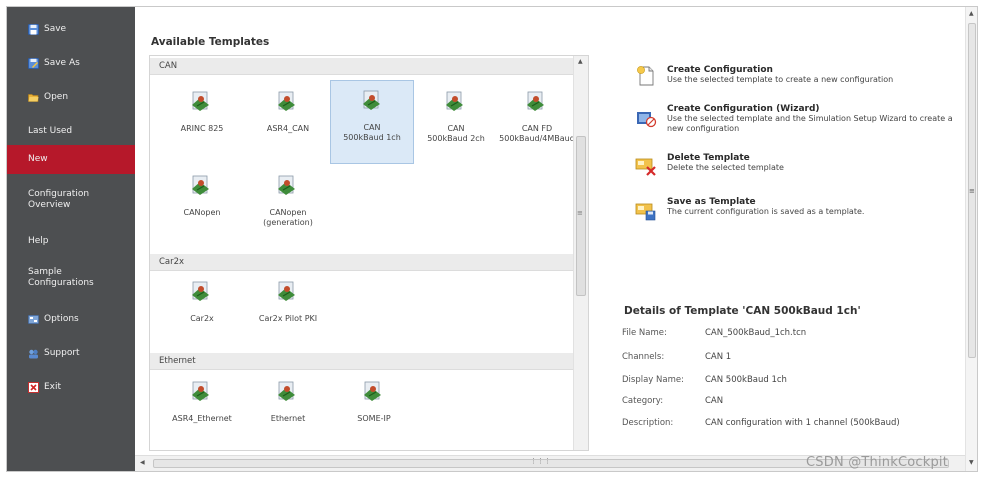  I want to click on template-label: Car2x Pilot PKI, so click(288, 318).